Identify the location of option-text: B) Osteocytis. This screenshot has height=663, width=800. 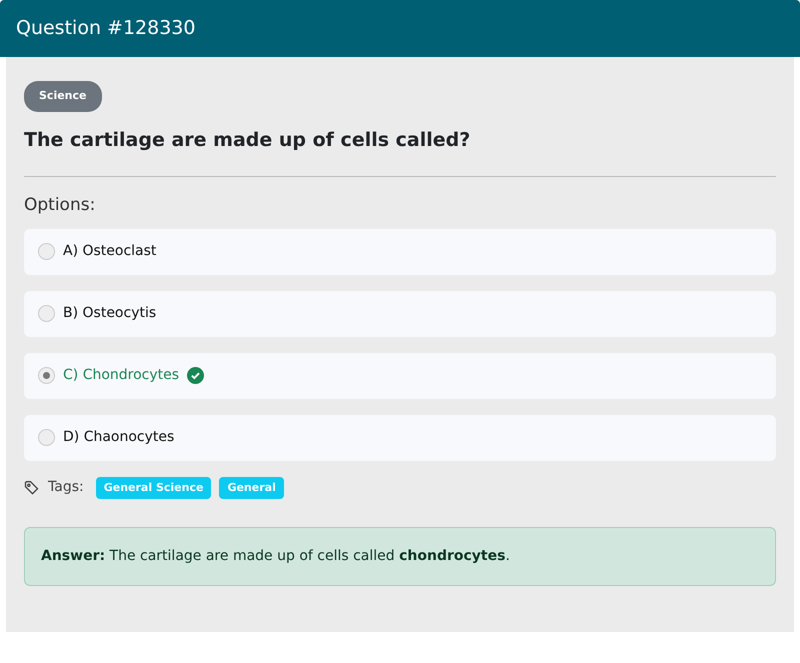
(109, 313).